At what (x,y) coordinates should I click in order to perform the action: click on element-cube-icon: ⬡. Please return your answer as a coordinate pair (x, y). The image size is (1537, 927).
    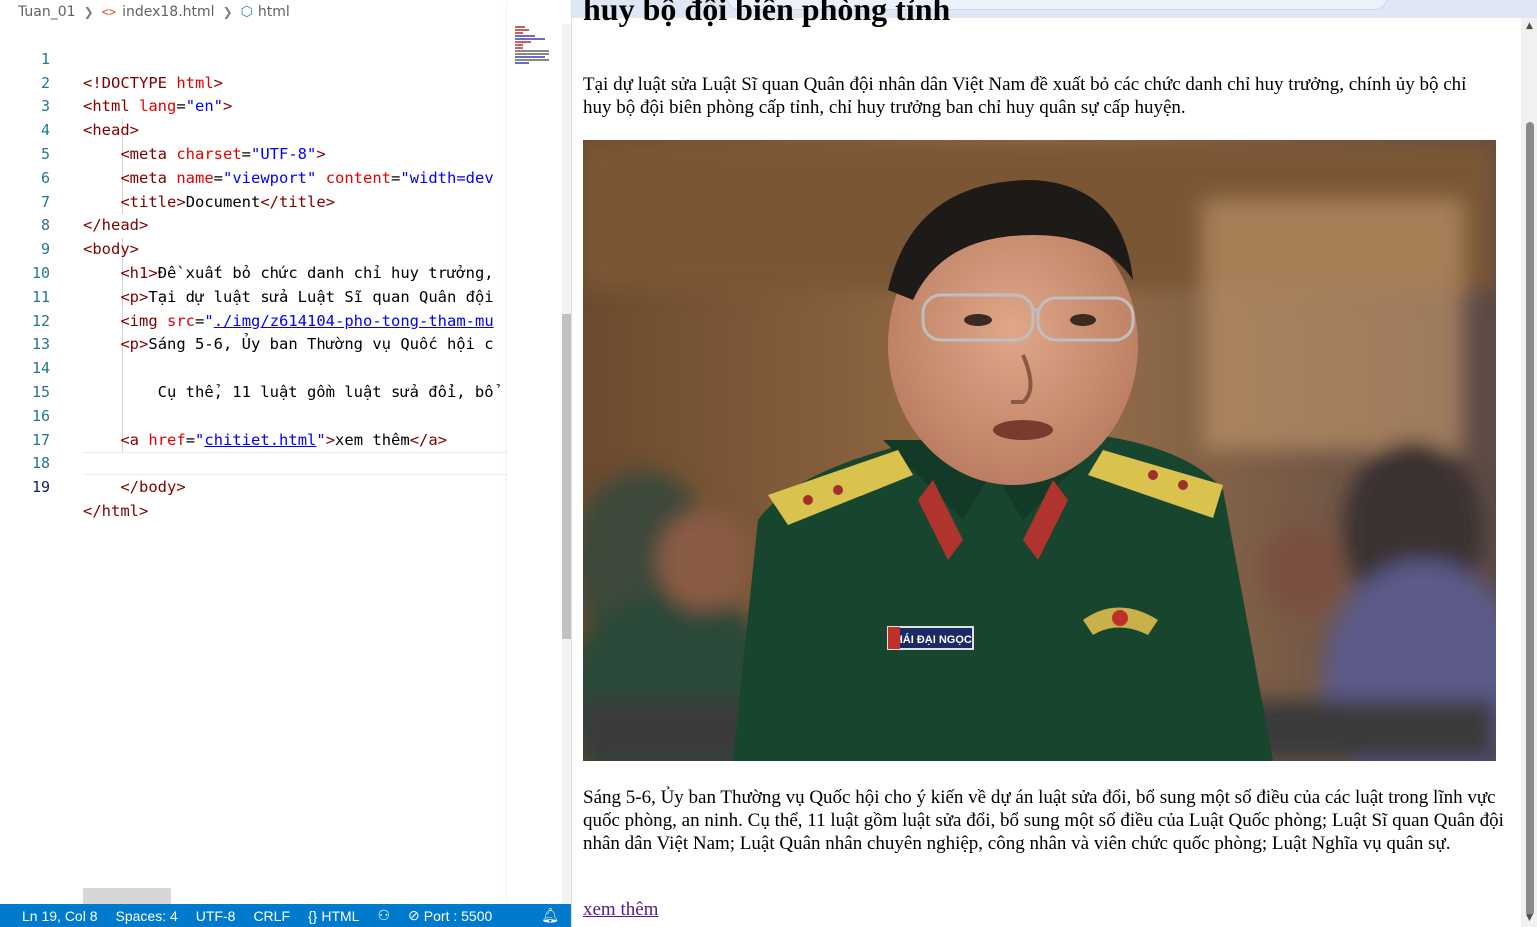
    Looking at the image, I should click on (246, 12).